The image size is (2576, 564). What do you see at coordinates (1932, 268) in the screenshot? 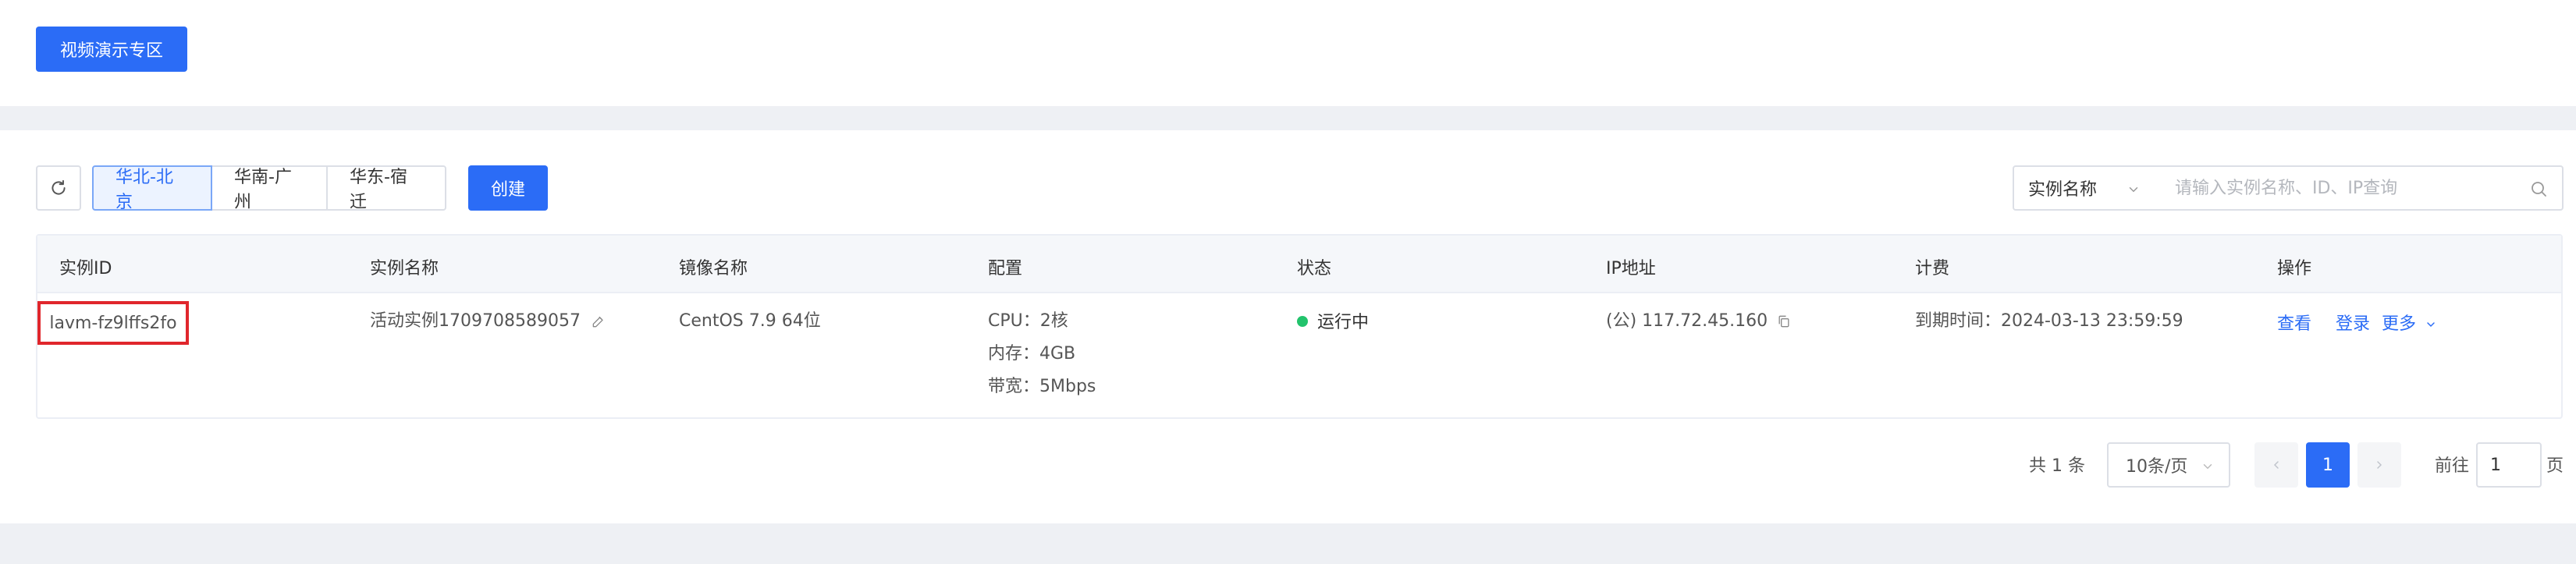
I see `column-header-billing: 计费` at bounding box center [1932, 268].